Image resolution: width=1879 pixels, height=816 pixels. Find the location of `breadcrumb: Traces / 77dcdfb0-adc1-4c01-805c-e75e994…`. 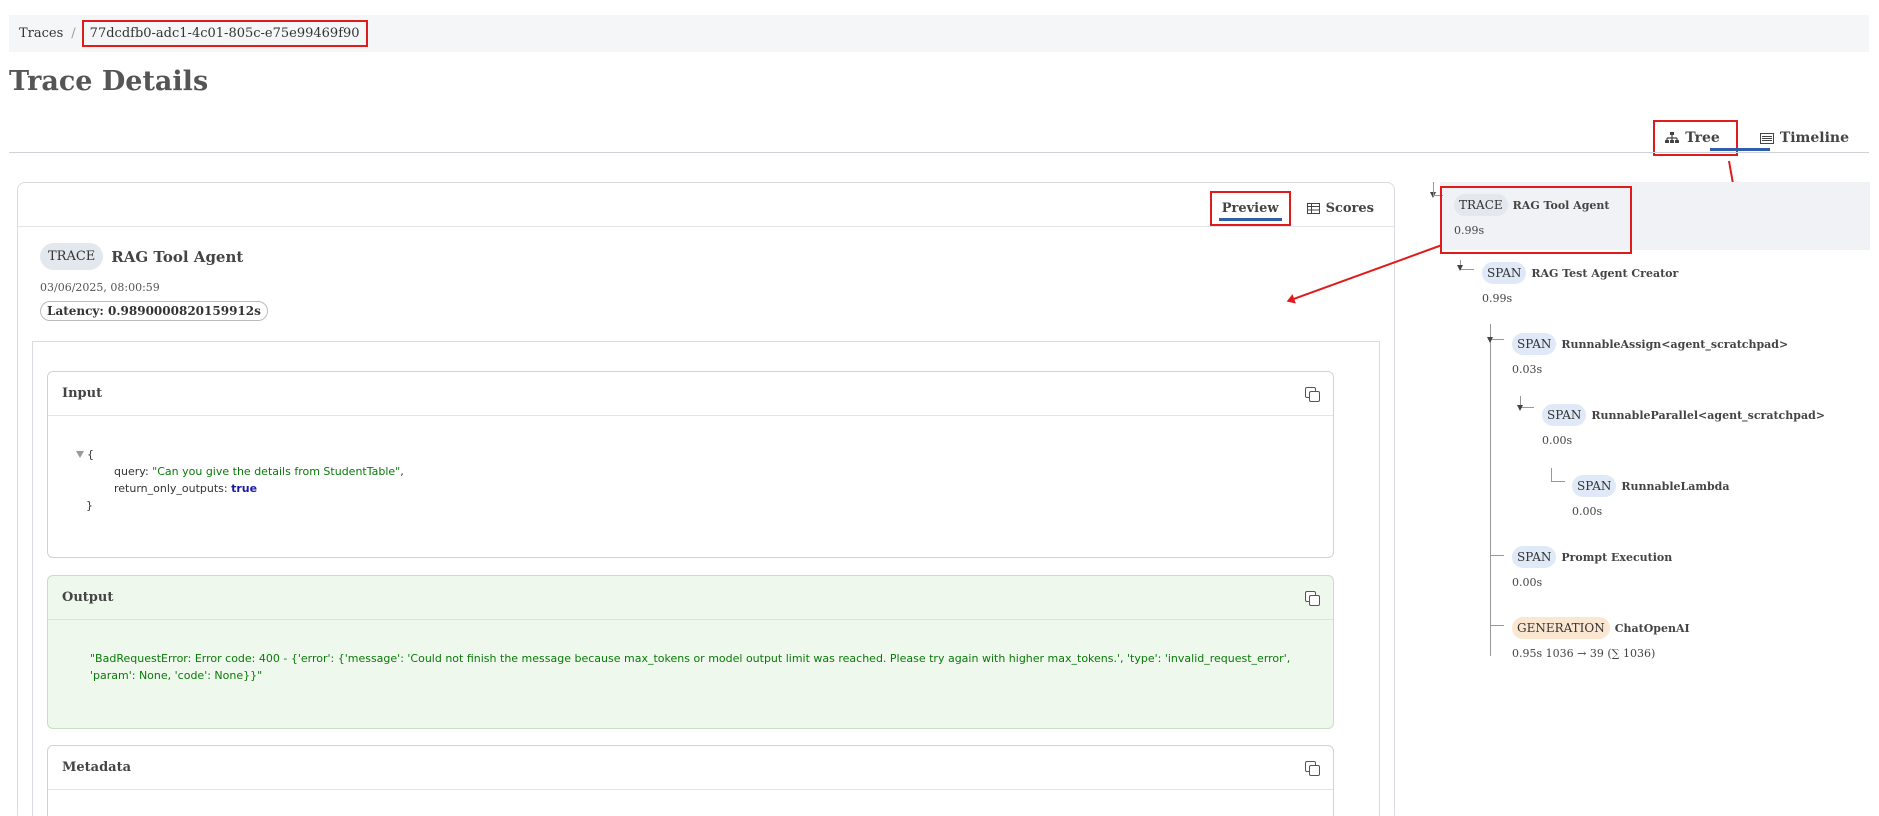

breadcrumb: Traces / 77dcdfb0-adc1-4c01-805c-e75e994… is located at coordinates (939, 33).